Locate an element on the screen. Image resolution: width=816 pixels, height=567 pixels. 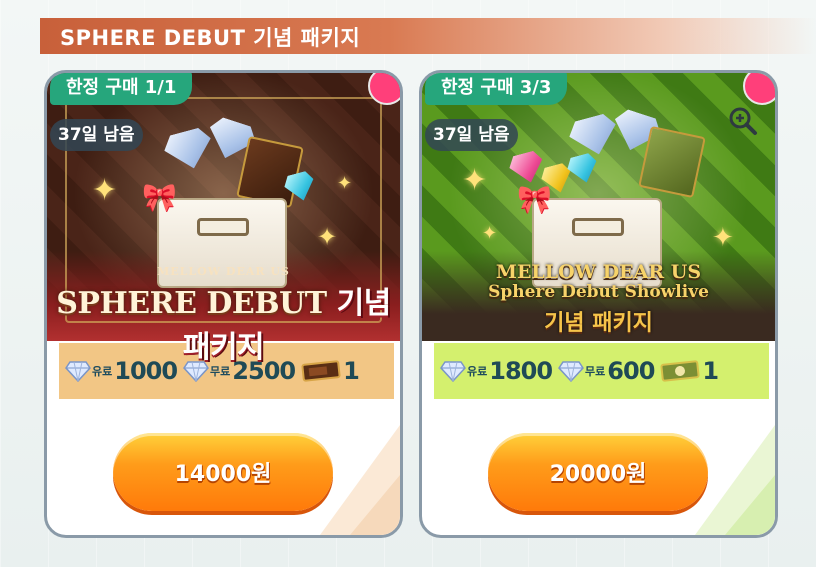
price-label: 14000원 is located at coordinates (223, 474).